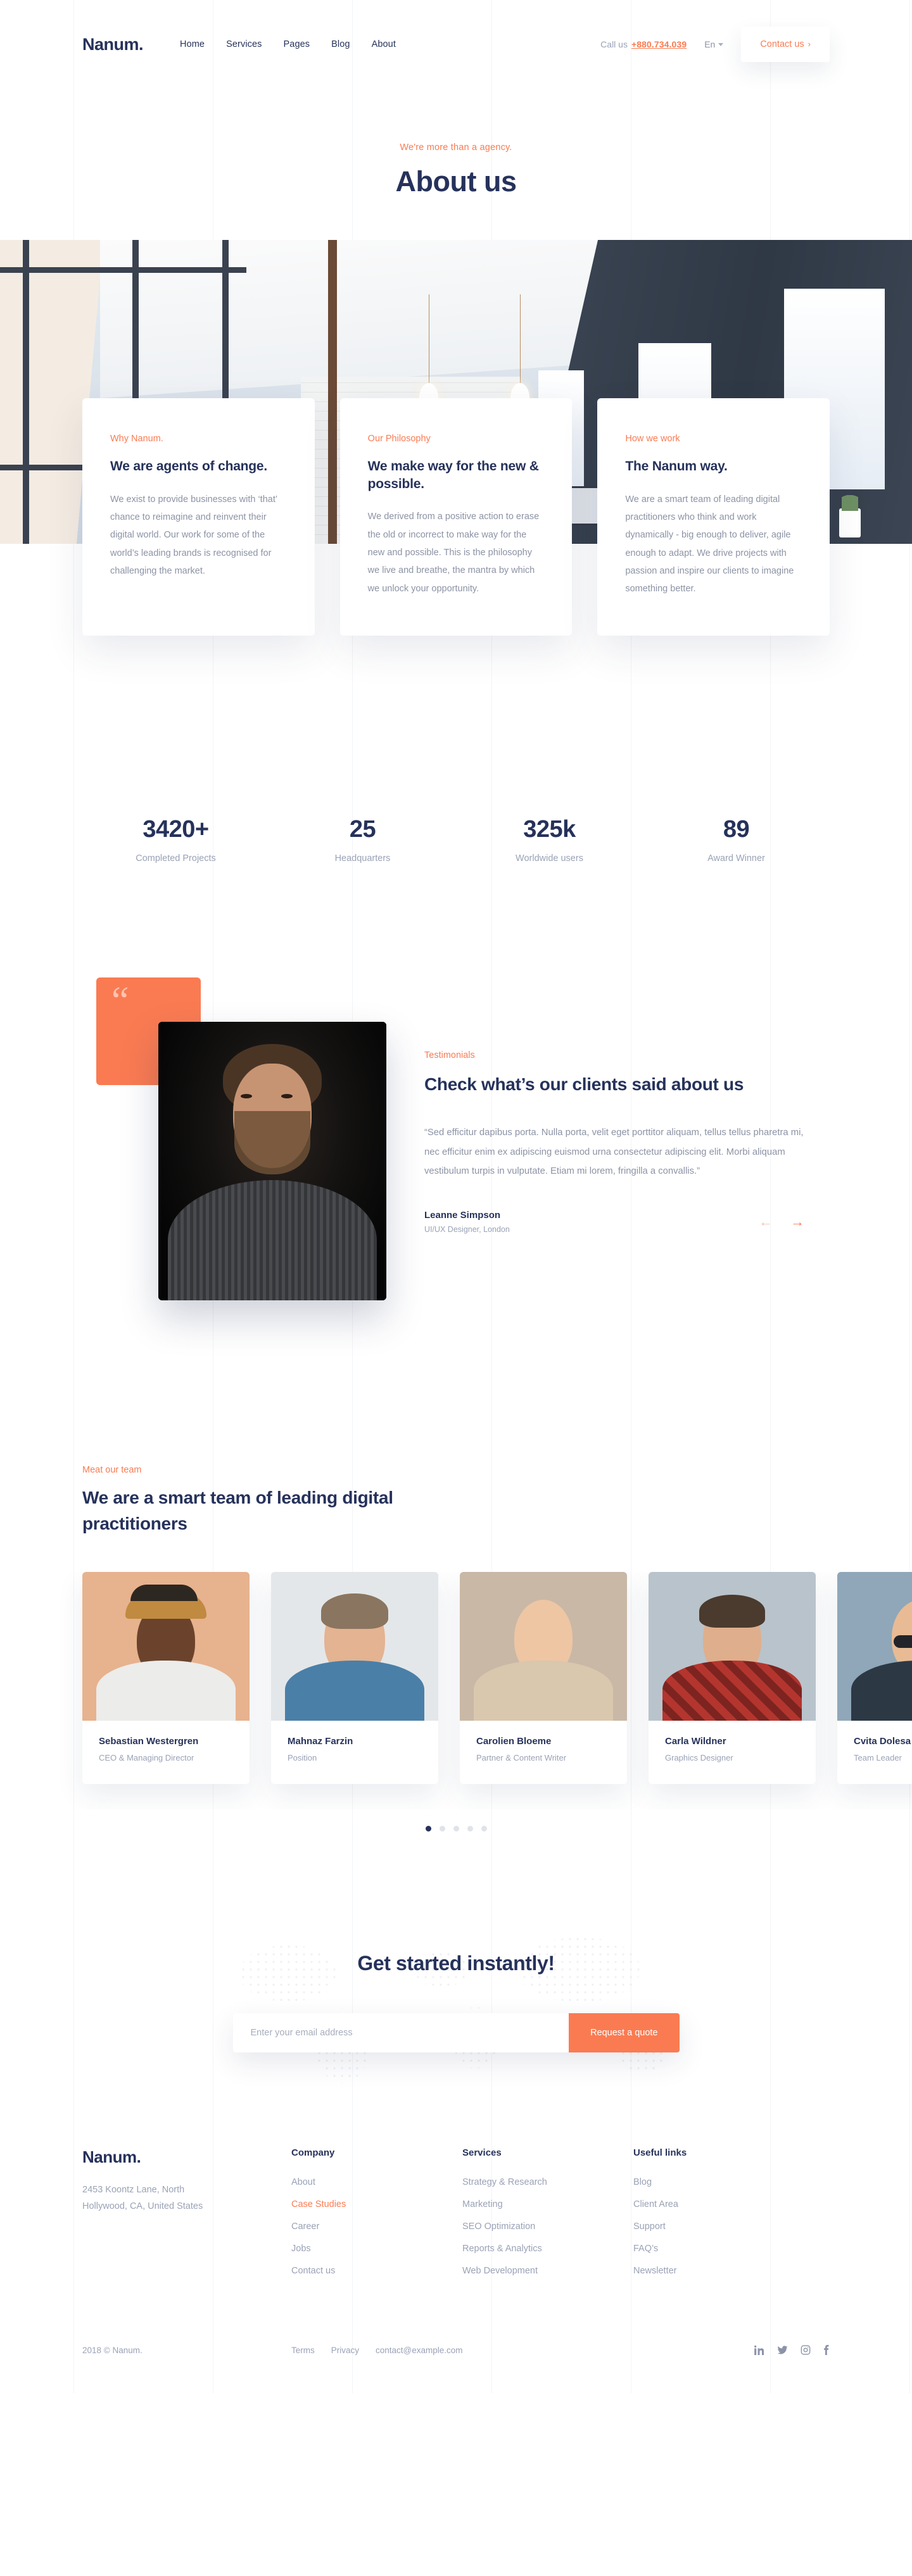 This screenshot has width=912, height=2576. I want to click on team-member-name: Cvita Dolesa, so click(882, 1741).